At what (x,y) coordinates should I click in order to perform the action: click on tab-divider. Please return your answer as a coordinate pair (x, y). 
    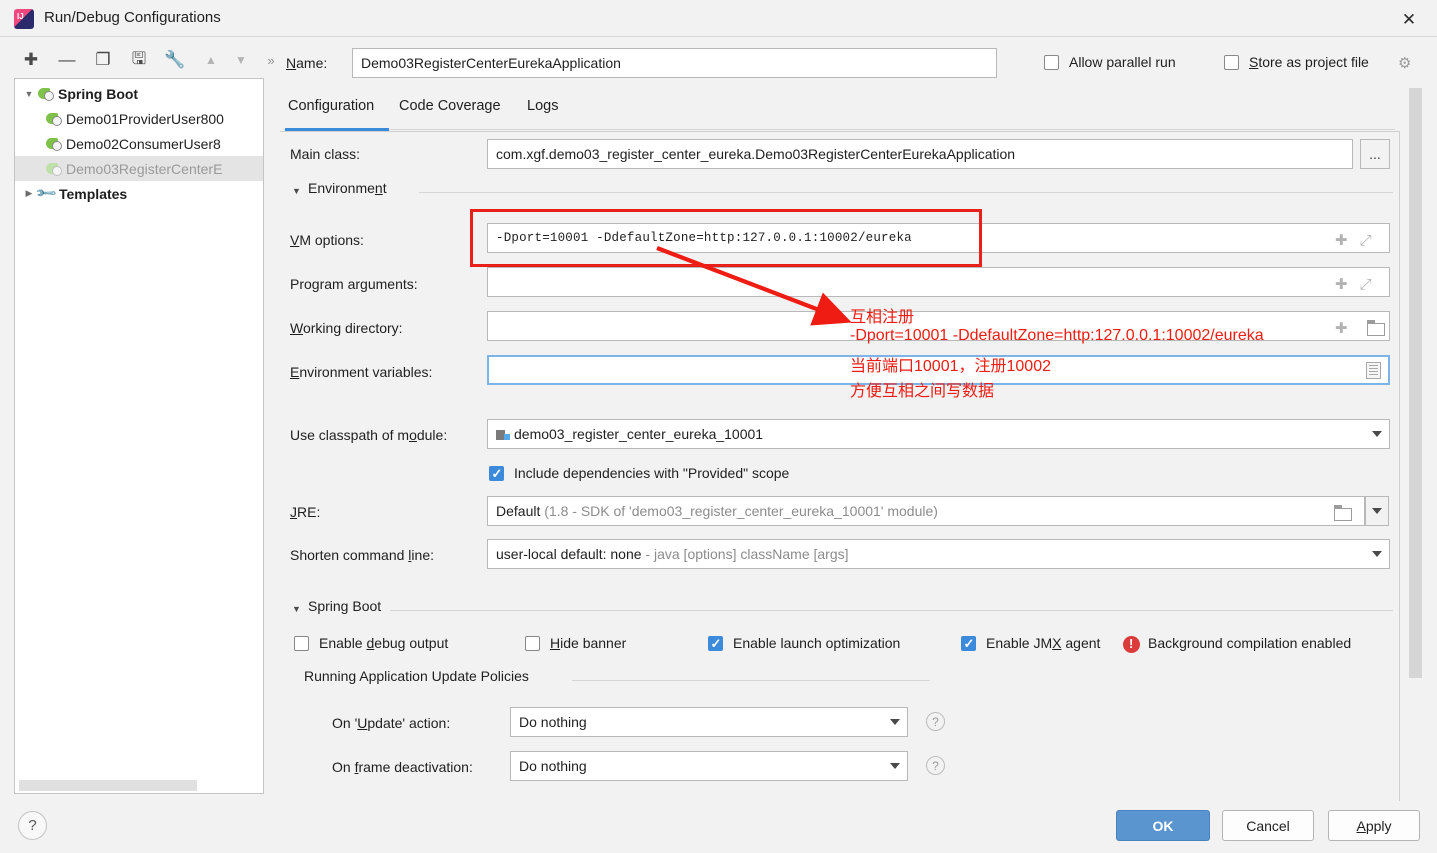
    Looking at the image, I should click on (839, 129).